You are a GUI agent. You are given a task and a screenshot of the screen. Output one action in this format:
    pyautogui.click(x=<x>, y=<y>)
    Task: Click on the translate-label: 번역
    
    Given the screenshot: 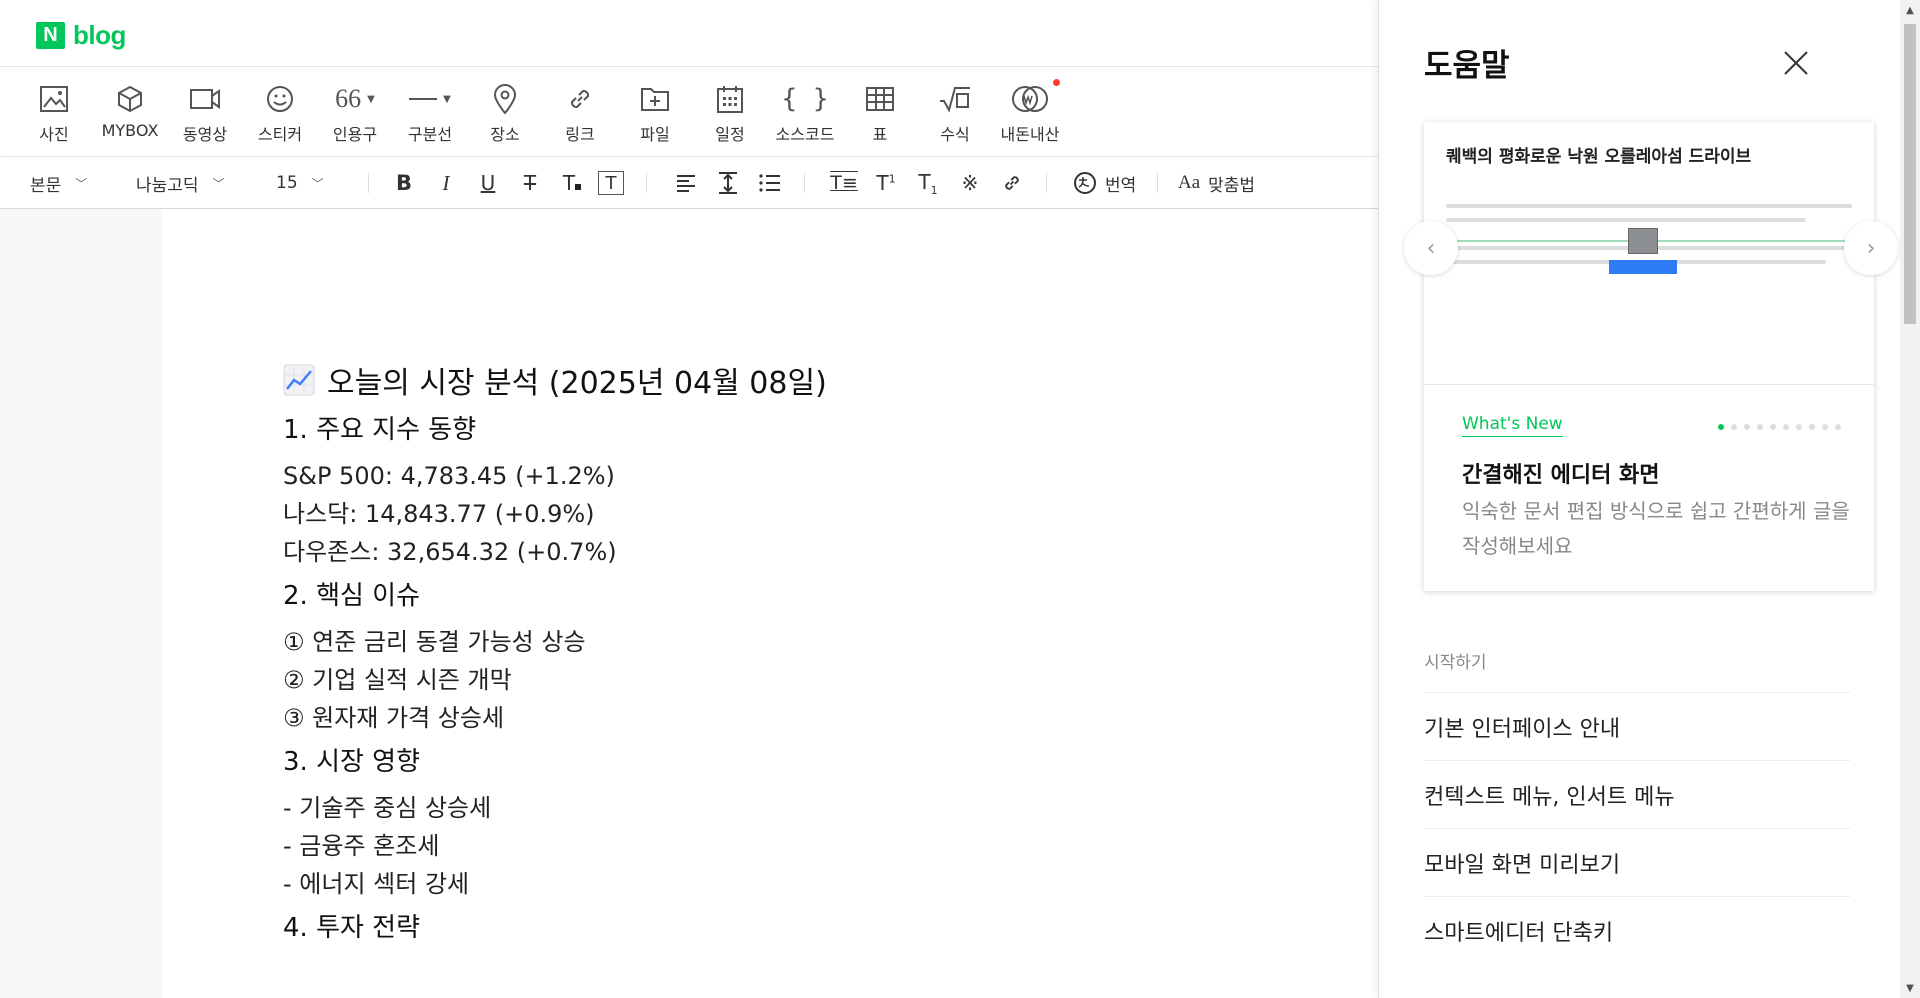 What is the action you would take?
    pyautogui.click(x=1121, y=185)
    